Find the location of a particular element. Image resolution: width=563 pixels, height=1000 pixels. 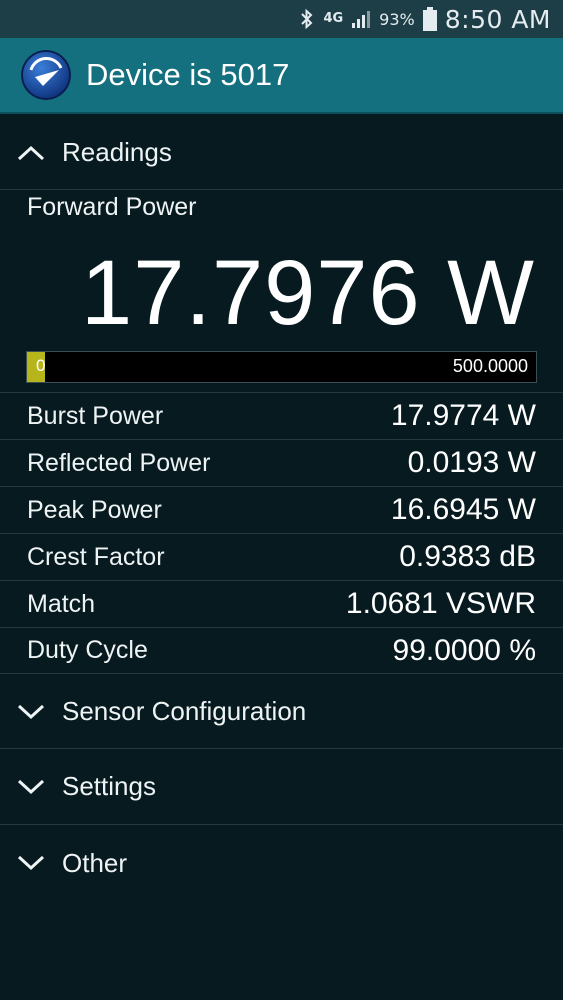

section-sensor-configuration: Sensor Configuration is located at coordinates (281, 712).